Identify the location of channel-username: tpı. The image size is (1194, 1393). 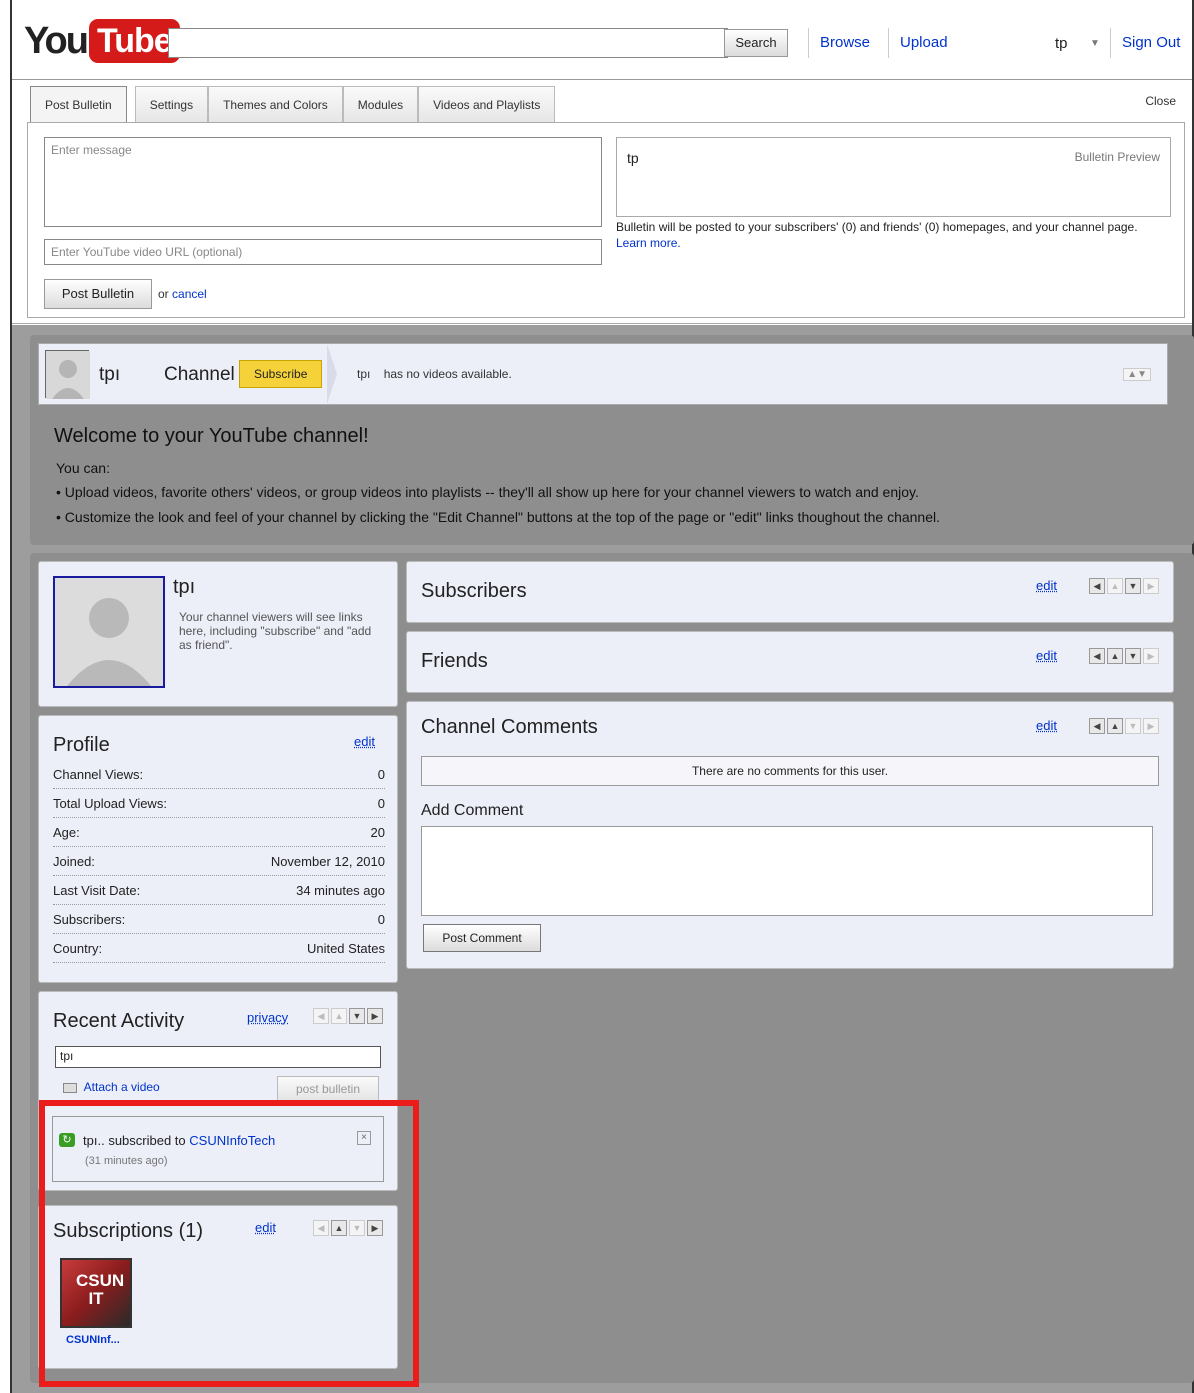
(110, 374).